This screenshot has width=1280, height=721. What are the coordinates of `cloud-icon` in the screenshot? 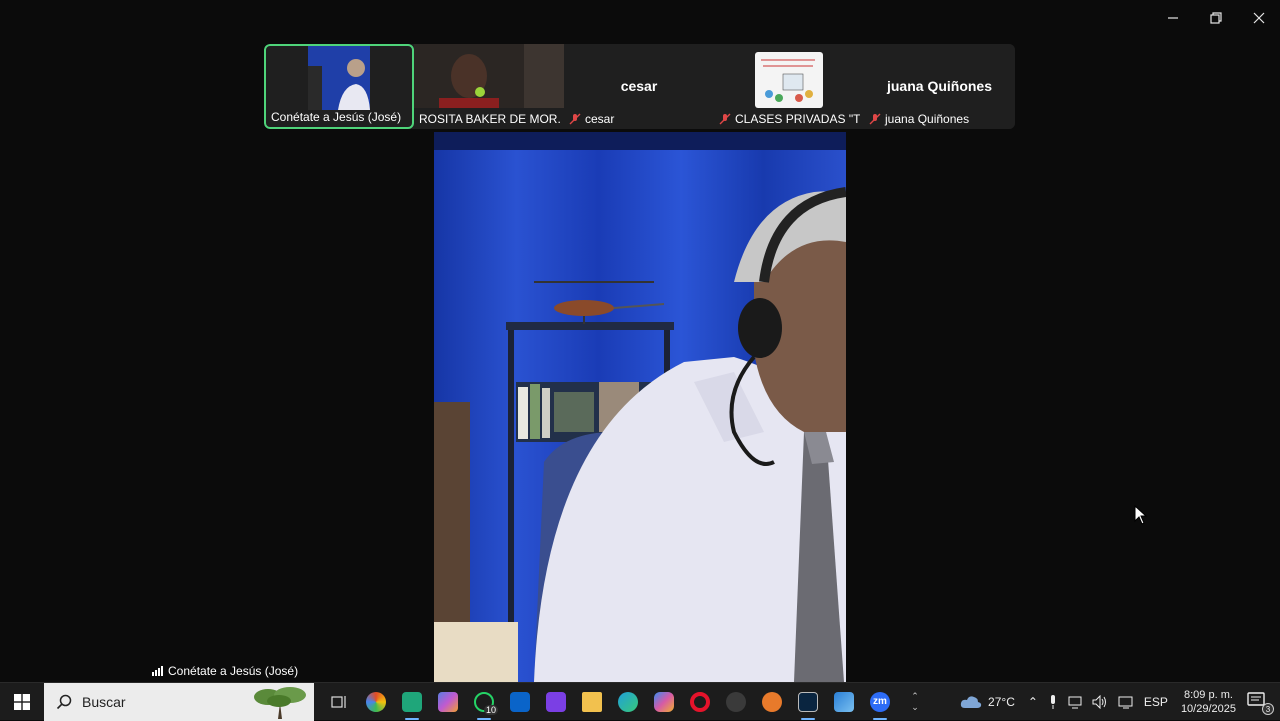 It's located at (971, 702).